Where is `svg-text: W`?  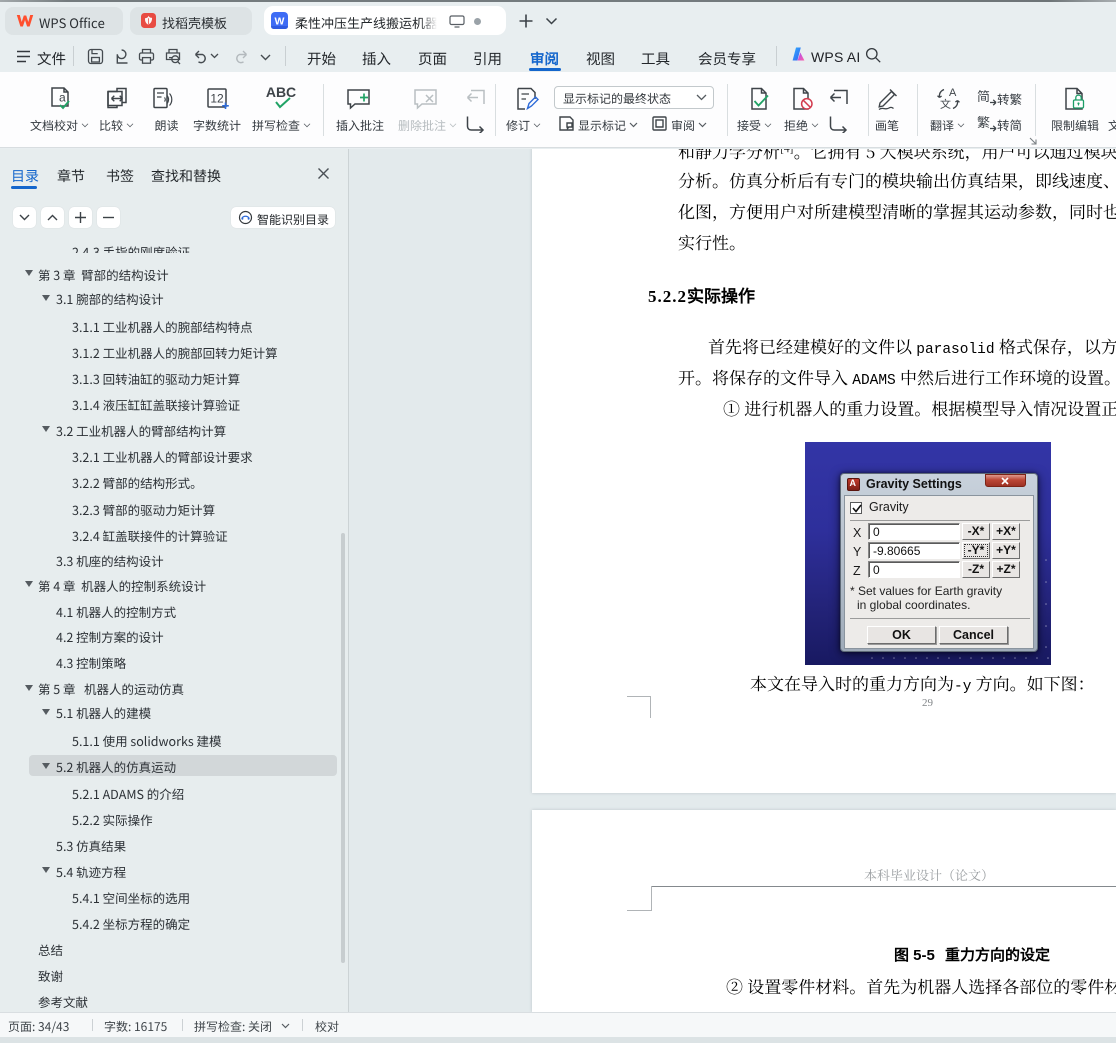 svg-text: W is located at coordinates (280, 22).